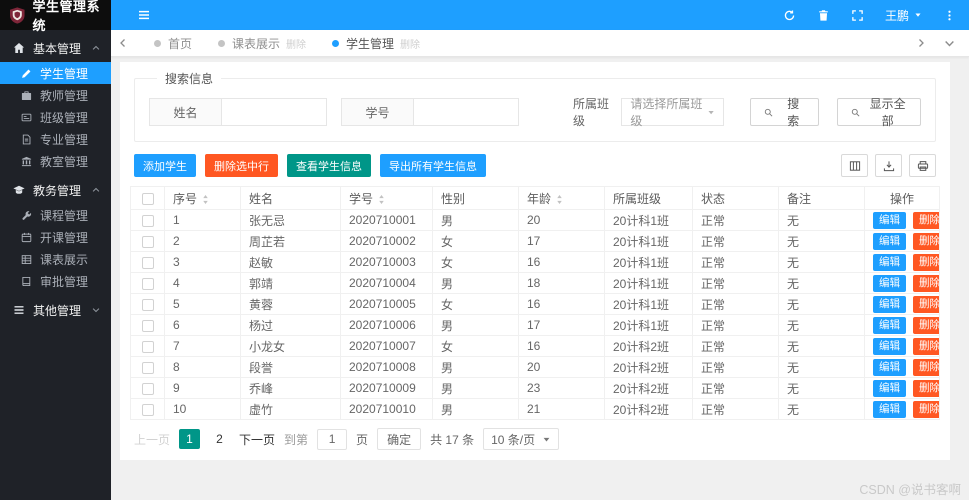 The image size is (969, 500). Describe the element at coordinates (949, 43) in the screenshot. I see `tabs-menu-button` at that location.